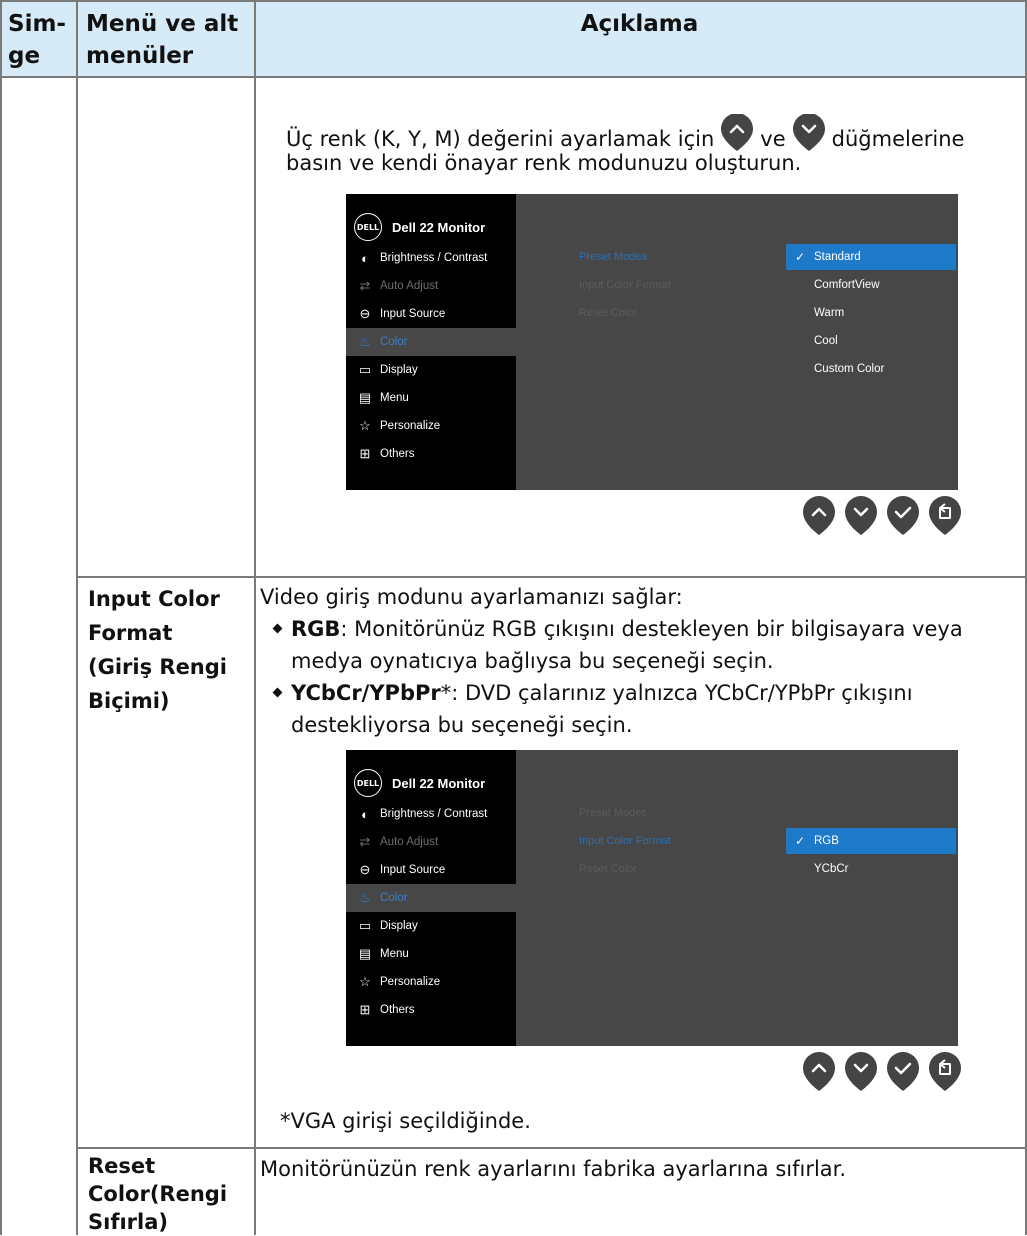  I want to click on osd-option-cool: Cool, so click(871, 341).